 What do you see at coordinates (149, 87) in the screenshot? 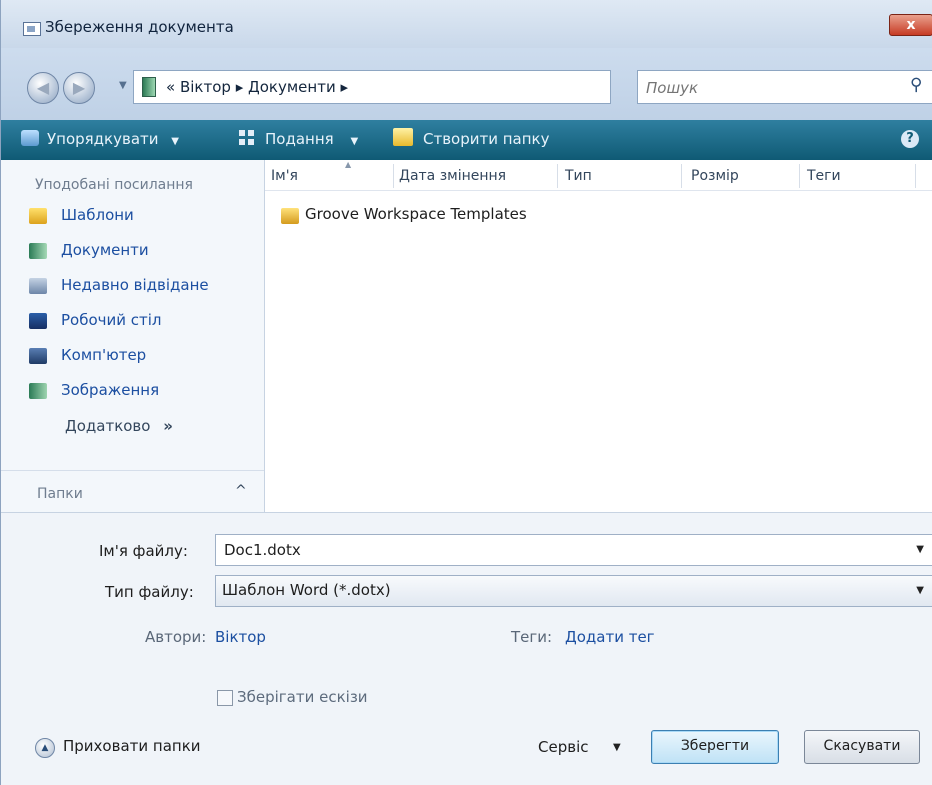
I see `documents-location-icon` at bounding box center [149, 87].